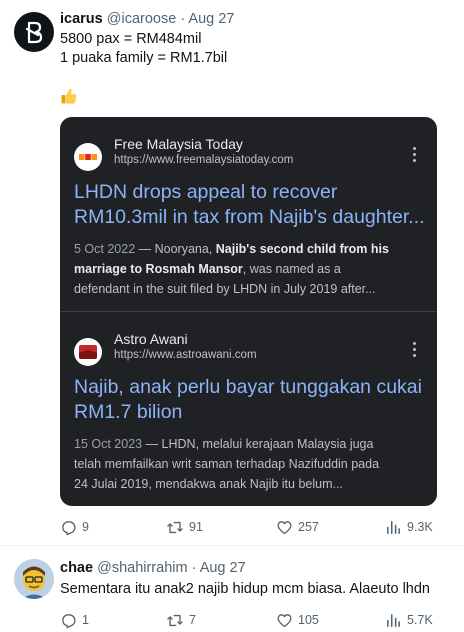 Image resolution: width=464 pixels, height=632 pixels. What do you see at coordinates (420, 620) in the screenshot?
I see `views-count: 5.7K` at bounding box center [420, 620].